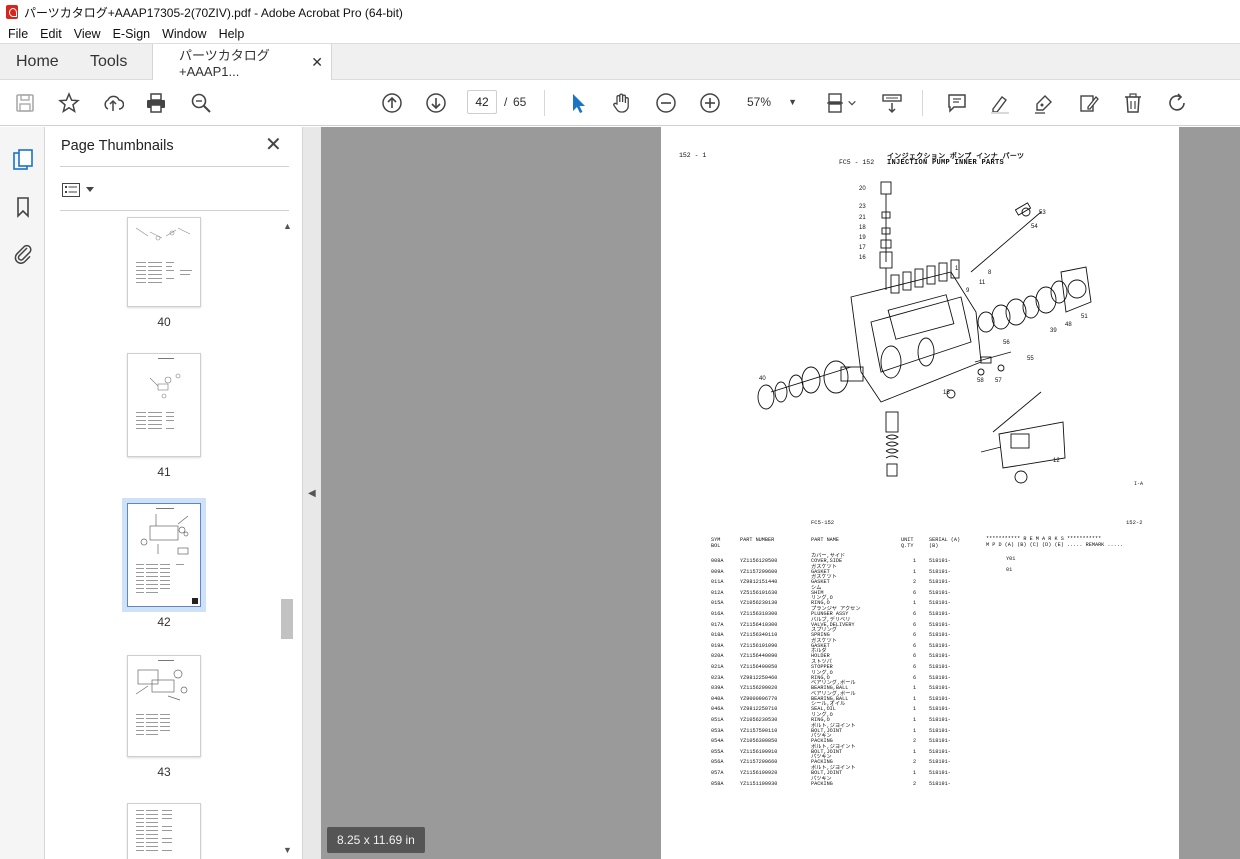 The image size is (1240, 859). Describe the element at coordinates (242, 62) in the screenshot. I see `tab-document: パーツカタログ+AAAP1... ✕` at that location.